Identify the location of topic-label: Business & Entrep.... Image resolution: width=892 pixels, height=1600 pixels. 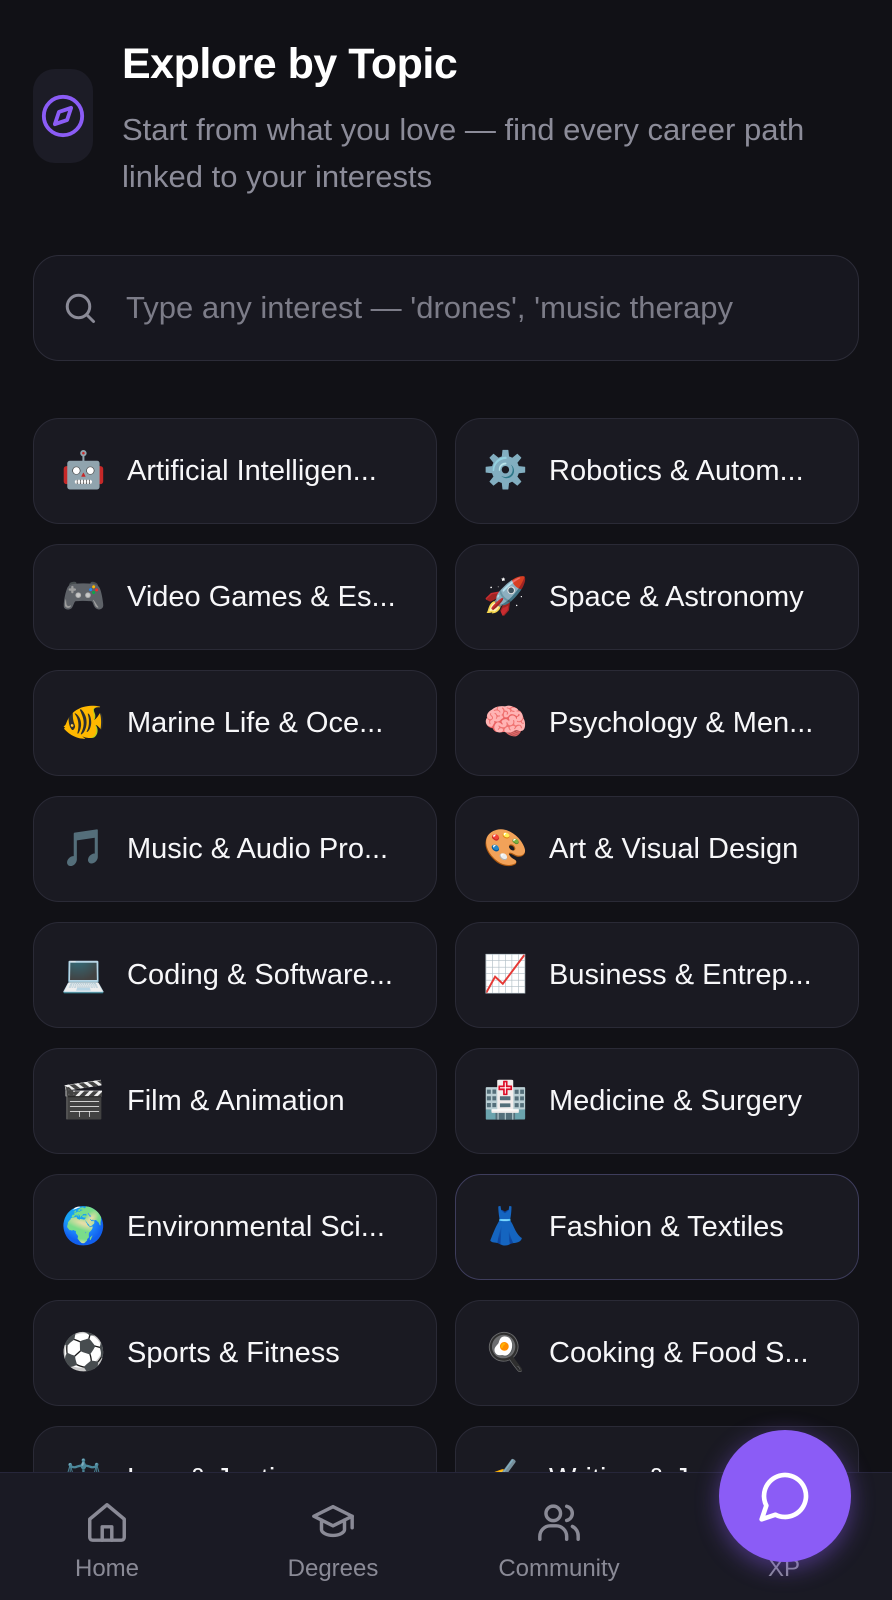
(680, 974).